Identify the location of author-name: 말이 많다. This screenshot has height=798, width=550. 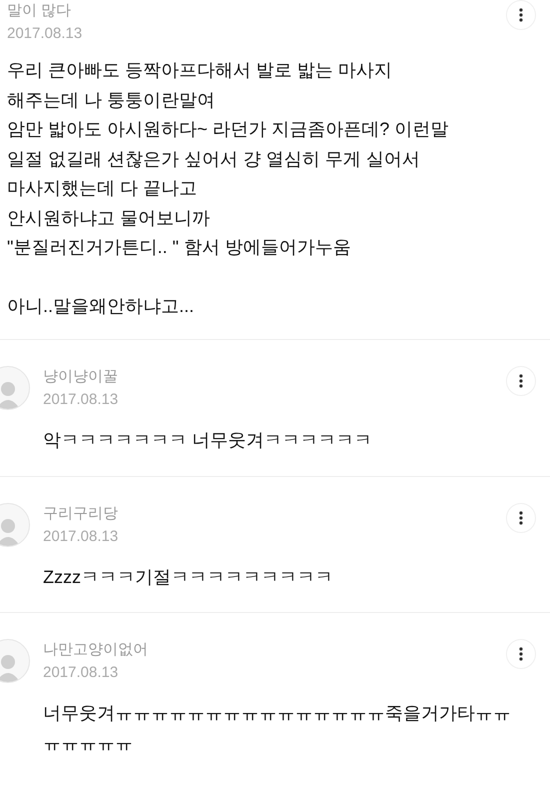
(39, 11).